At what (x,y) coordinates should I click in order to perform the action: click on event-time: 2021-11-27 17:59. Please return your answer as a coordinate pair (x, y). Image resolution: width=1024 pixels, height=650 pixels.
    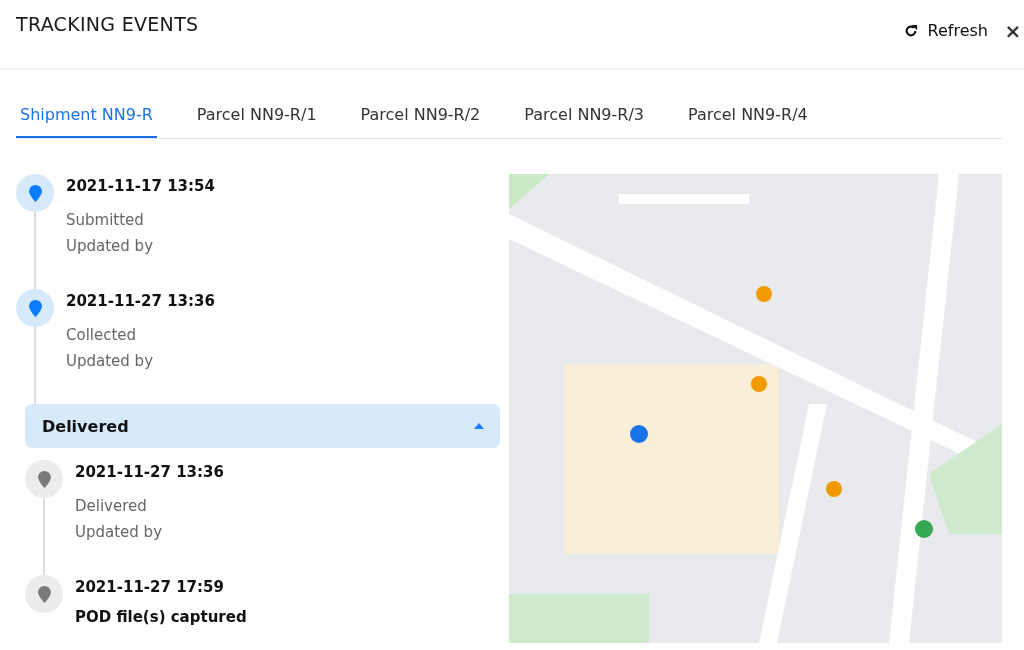
    Looking at the image, I should click on (150, 587).